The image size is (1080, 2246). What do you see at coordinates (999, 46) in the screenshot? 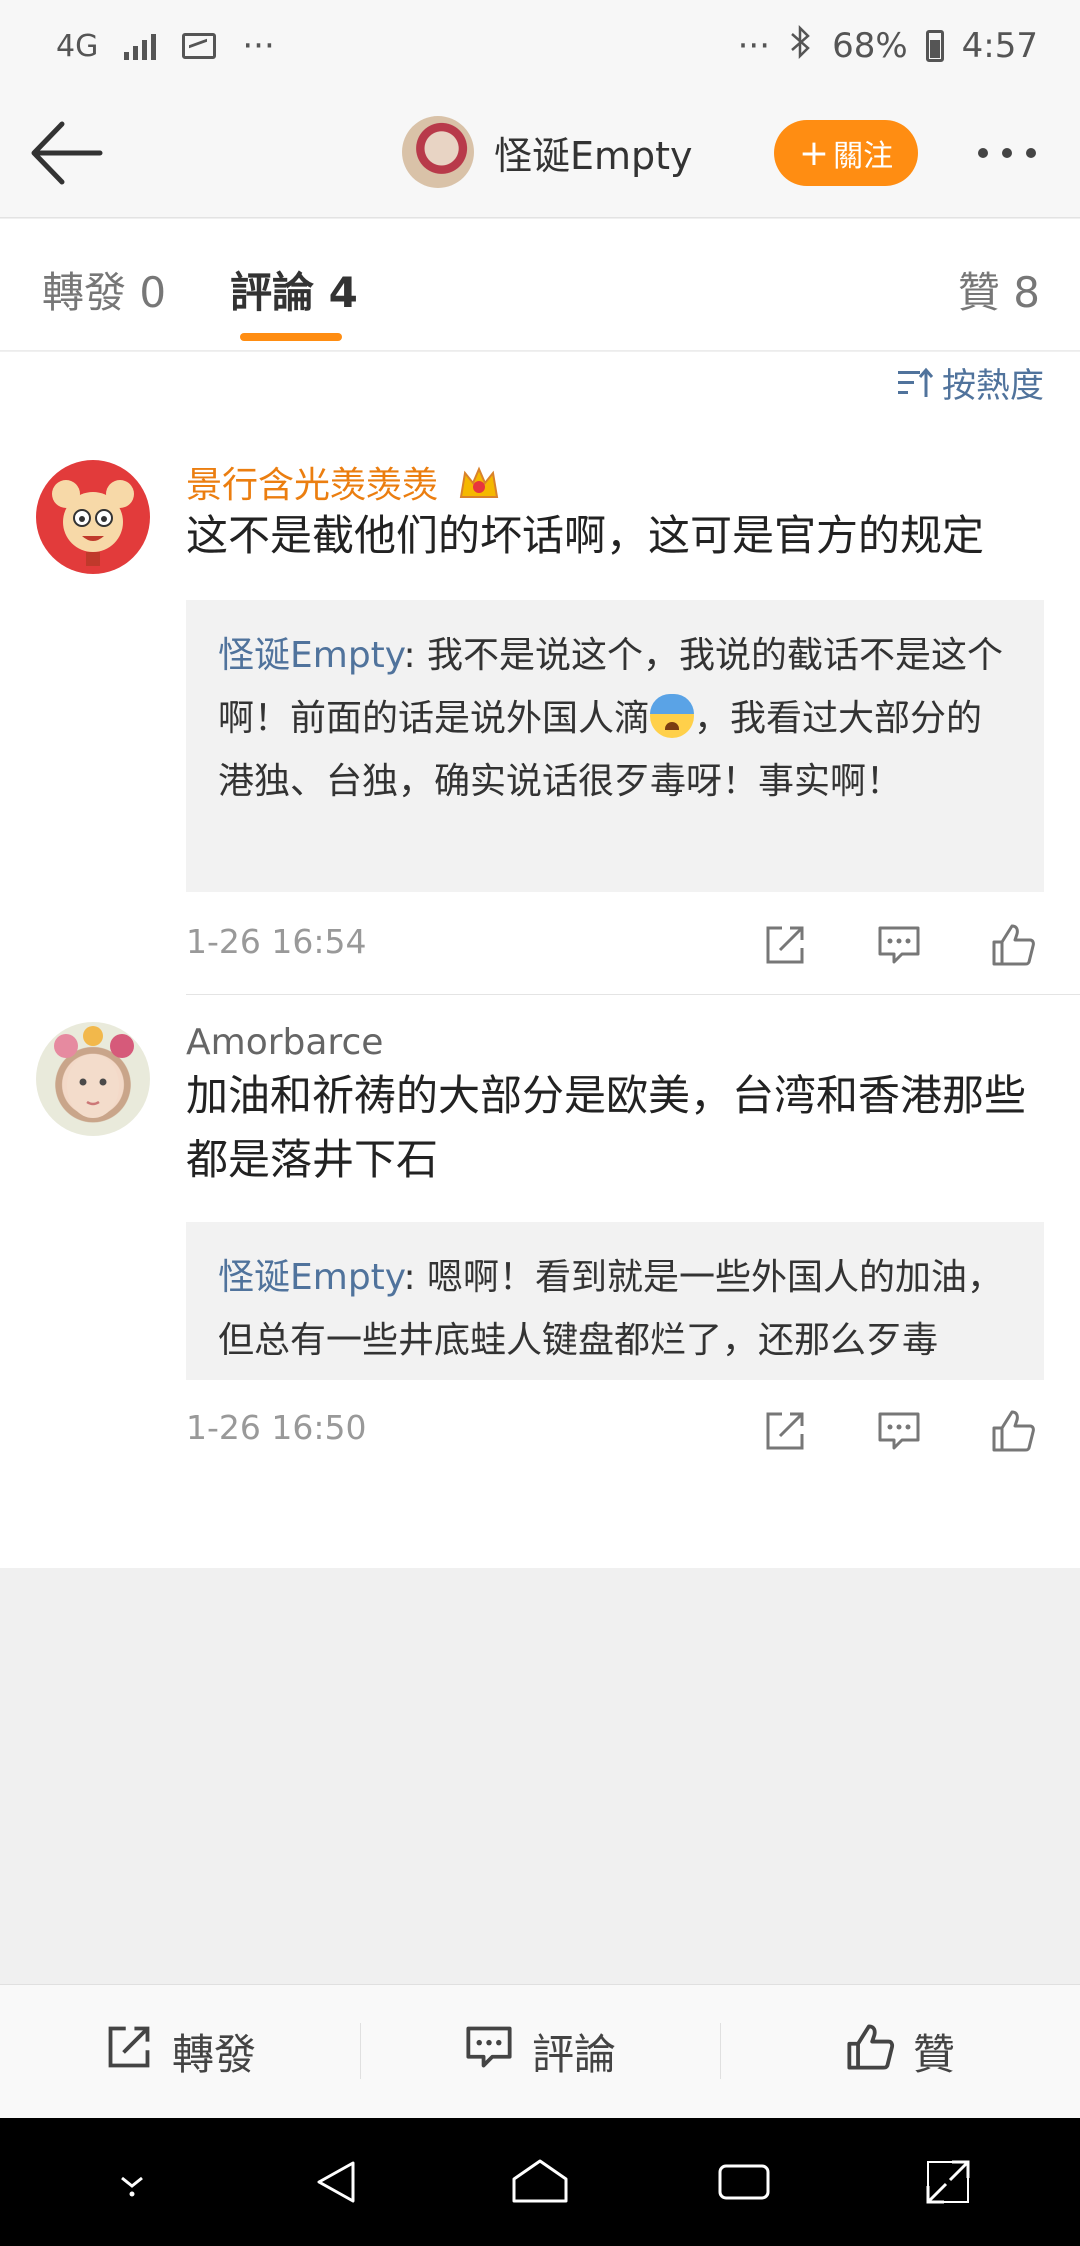
I see `clock: 4:57` at bounding box center [999, 46].